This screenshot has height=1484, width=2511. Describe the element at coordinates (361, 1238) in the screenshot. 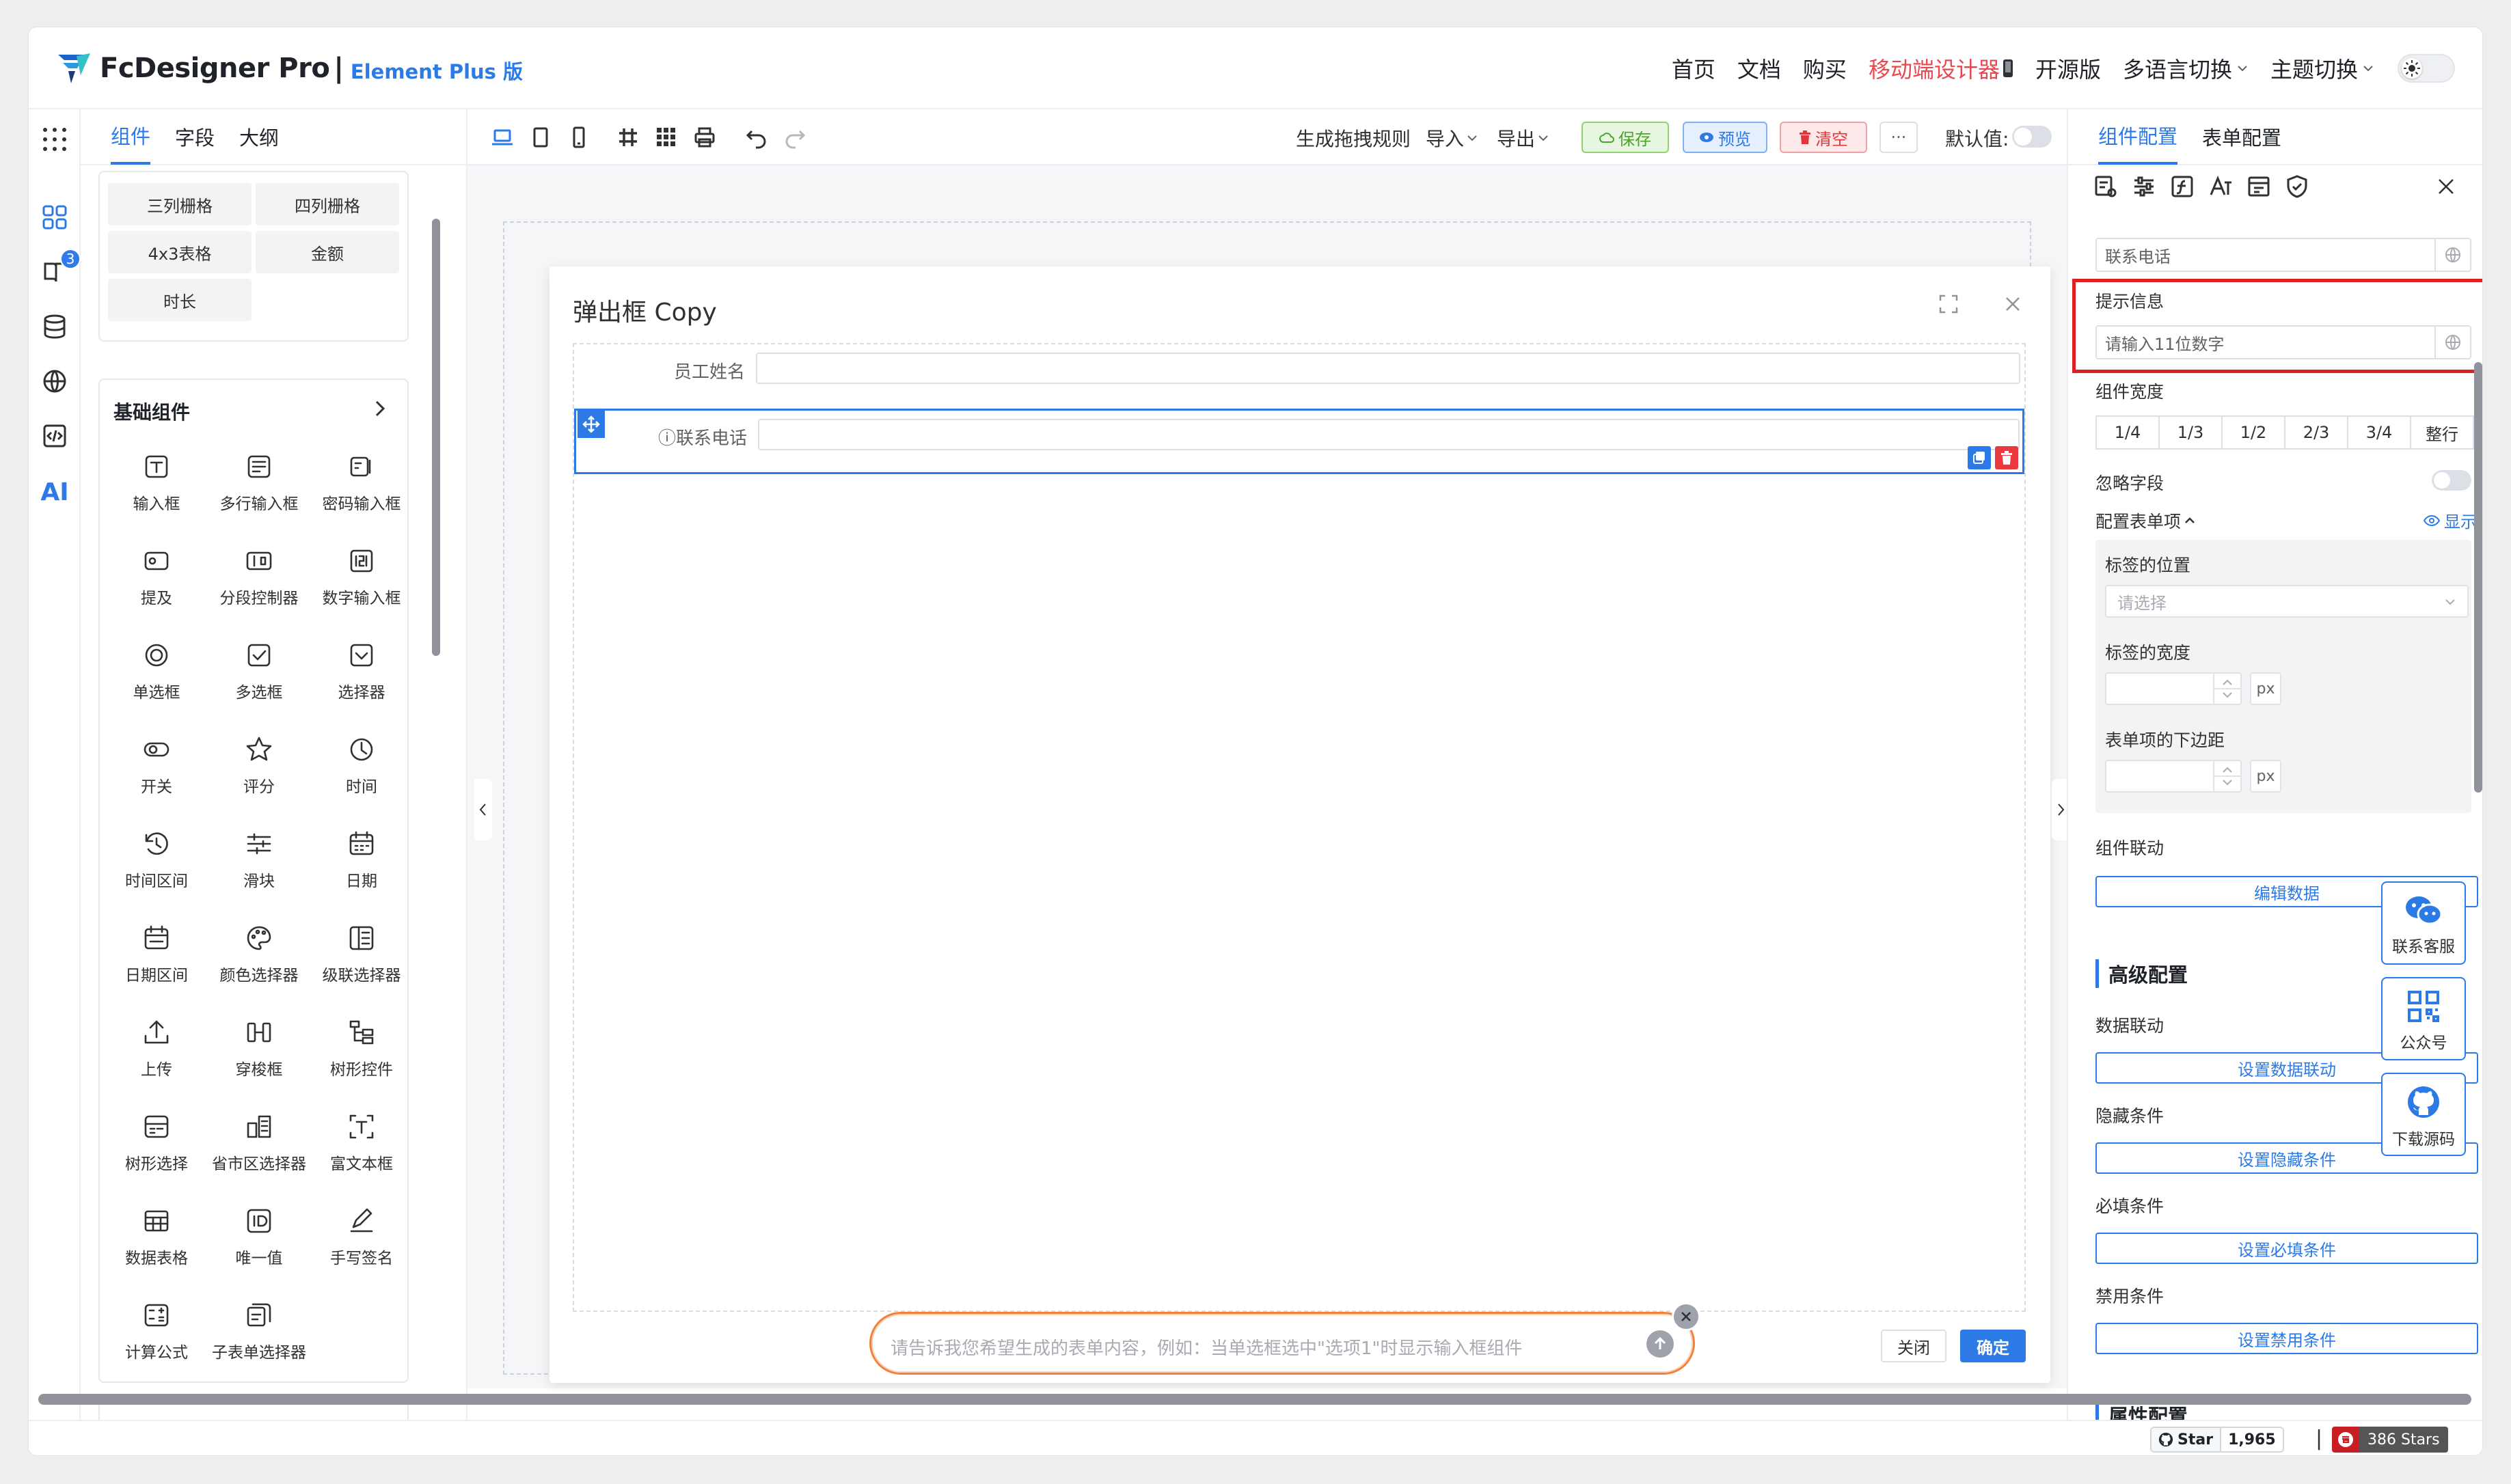

I see `component-item: 手写签名` at that location.